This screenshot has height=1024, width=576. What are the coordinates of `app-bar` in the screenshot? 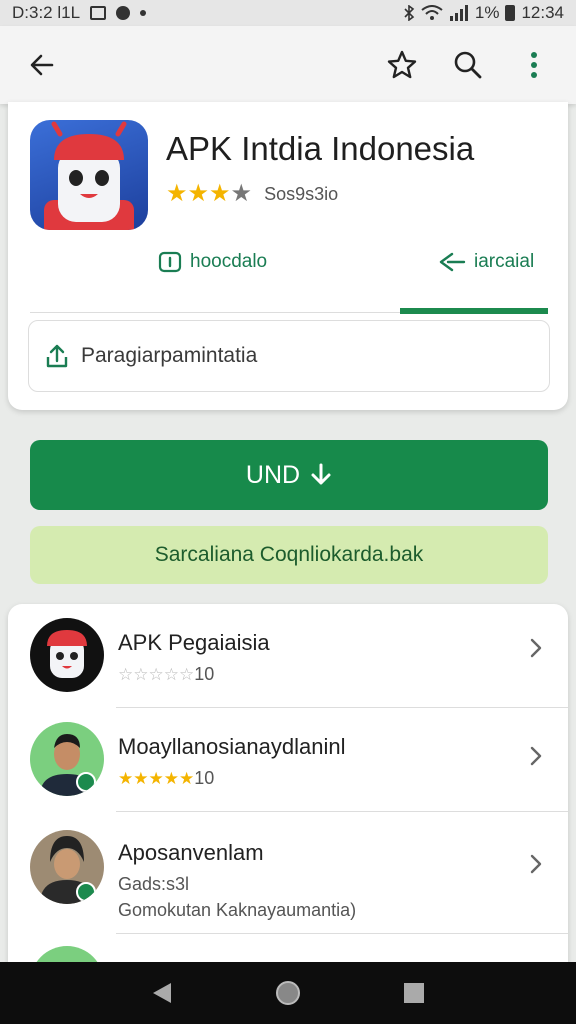 It's located at (288, 65).